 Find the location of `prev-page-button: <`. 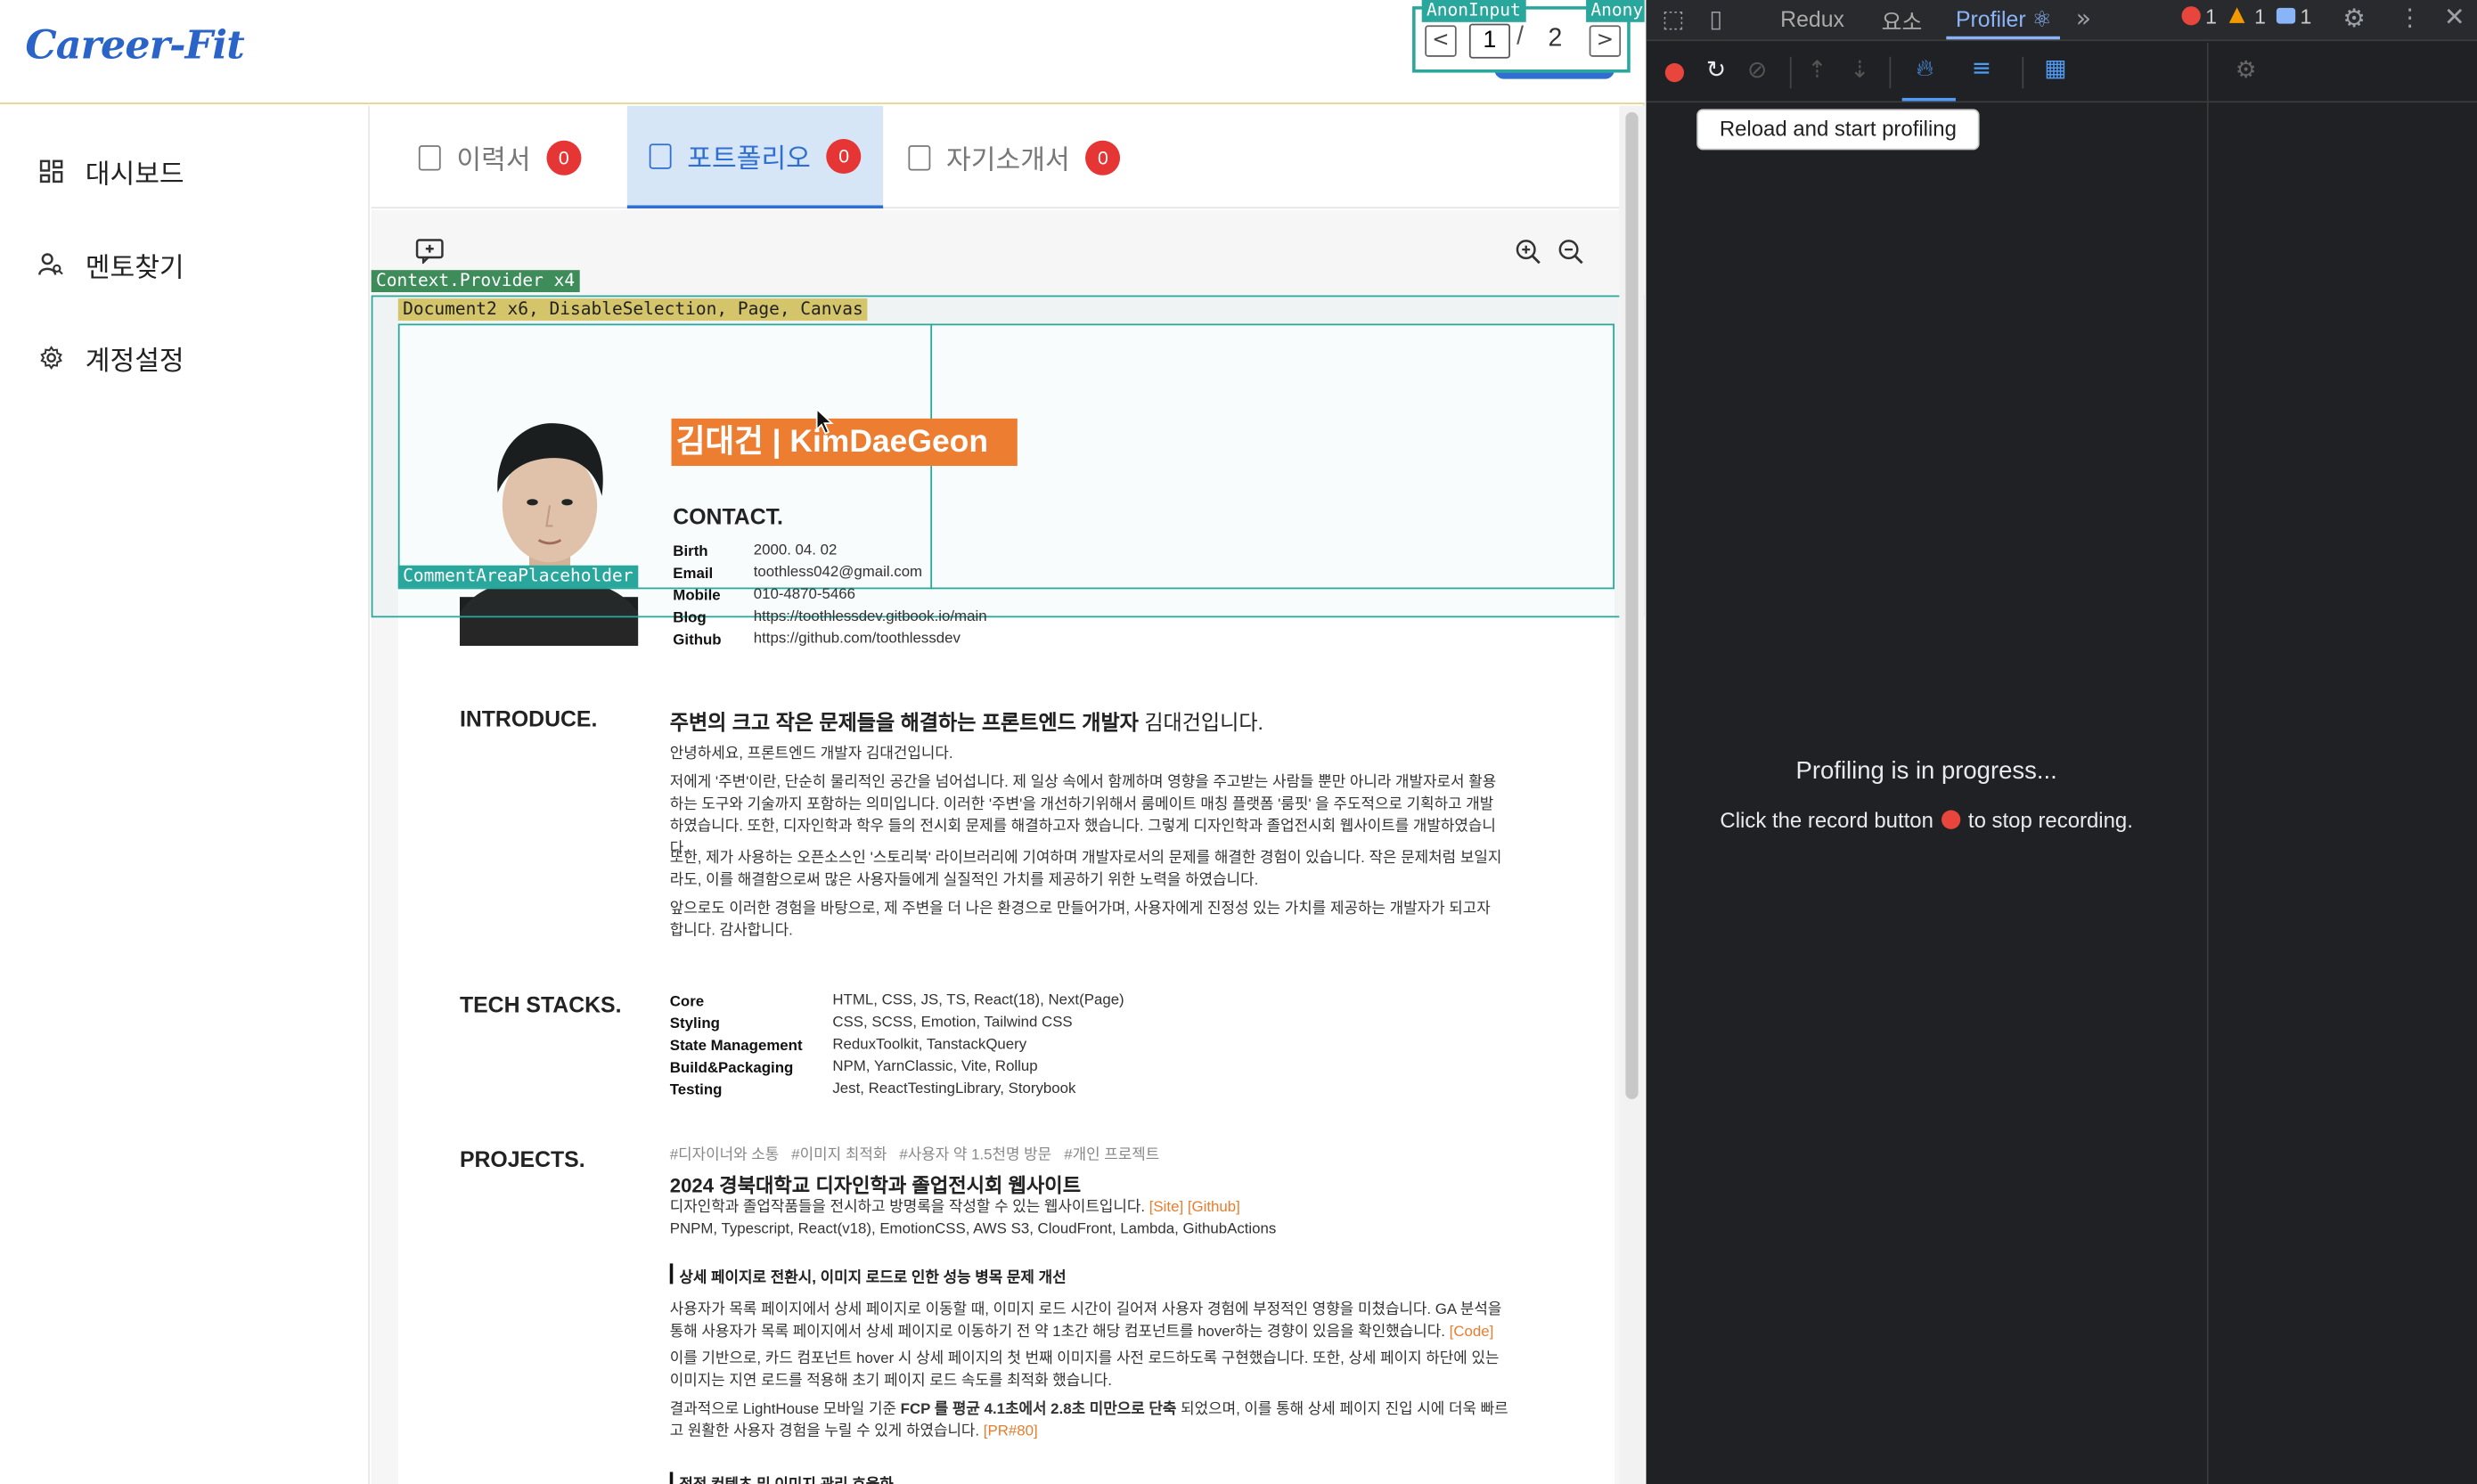

prev-page-button: < is located at coordinates (1441, 41).